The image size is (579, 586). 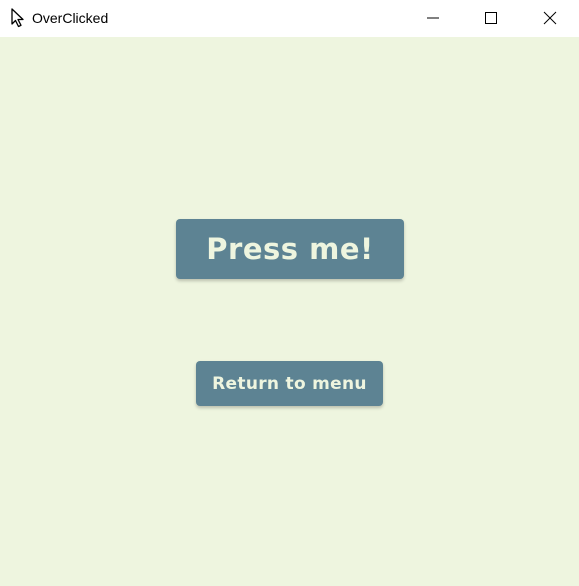 I want to click on press-me-button: Press me!, so click(x=290, y=249).